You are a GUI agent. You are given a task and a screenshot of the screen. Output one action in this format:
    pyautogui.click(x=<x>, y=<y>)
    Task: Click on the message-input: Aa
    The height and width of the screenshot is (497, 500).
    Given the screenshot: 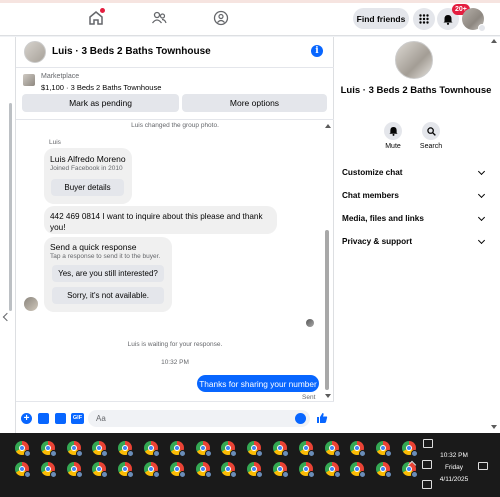 What is the action you would take?
    pyautogui.click(x=199, y=418)
    